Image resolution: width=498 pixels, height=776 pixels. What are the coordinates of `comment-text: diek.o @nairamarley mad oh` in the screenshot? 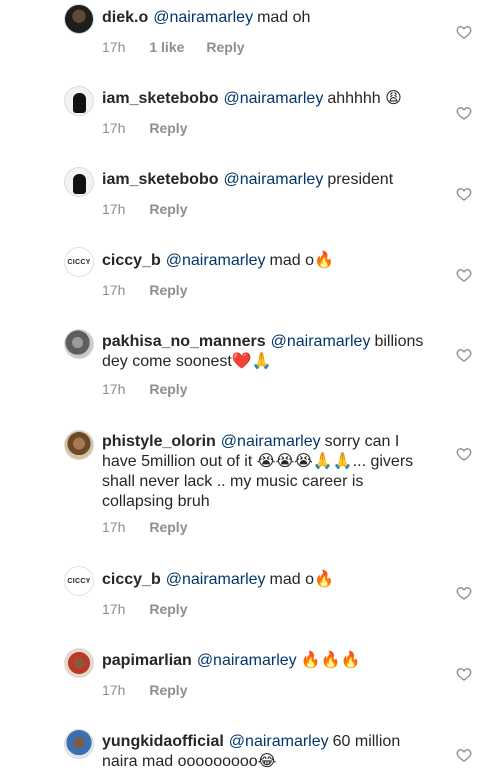 It's located at (267, 18).